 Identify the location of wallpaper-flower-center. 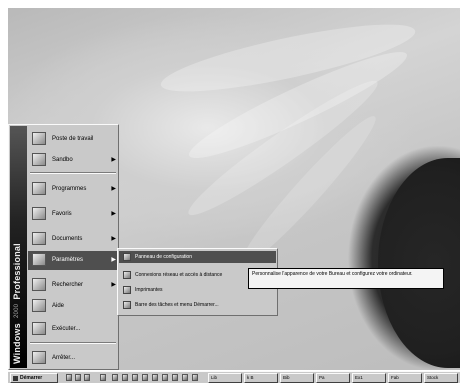
(419, 263).